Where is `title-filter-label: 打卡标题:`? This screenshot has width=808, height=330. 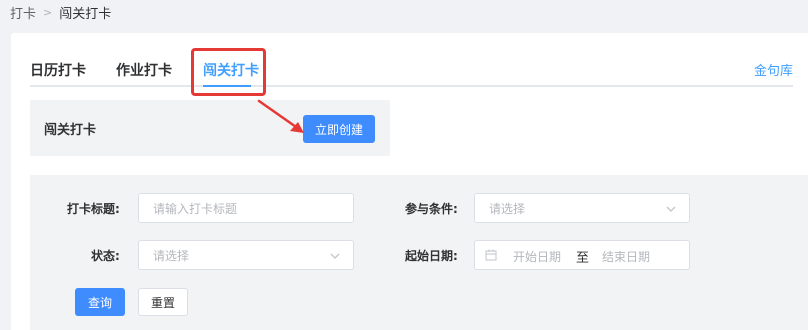 title-filter-label: 打卡标题: is located at coordinates (93, 209).